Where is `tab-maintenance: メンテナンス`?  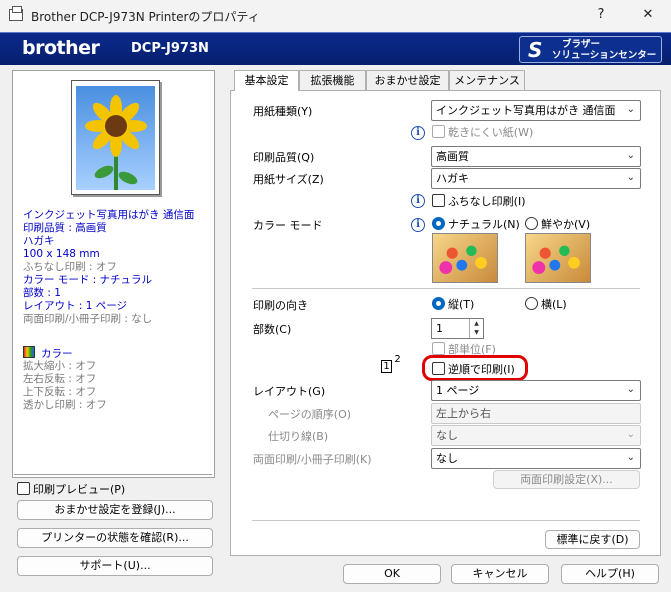 tab-maintenance: メンテナンス is located at coordinates (487, 80).